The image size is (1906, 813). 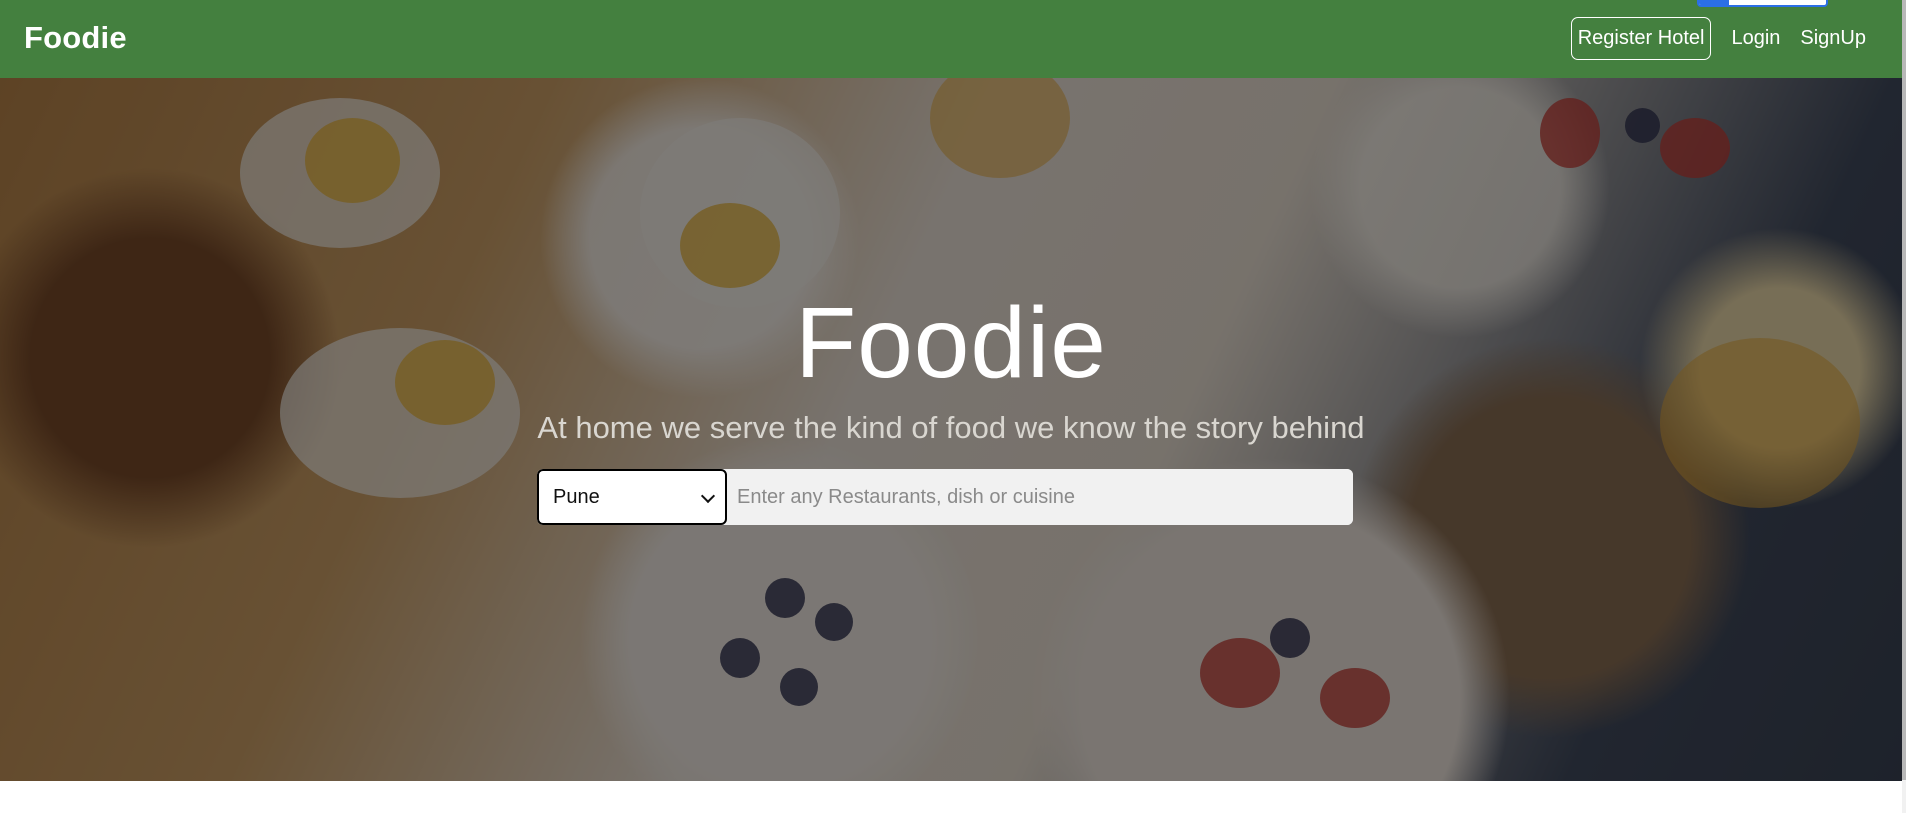 I want to click on page-scrollbar, so click(x=1904, y=406).